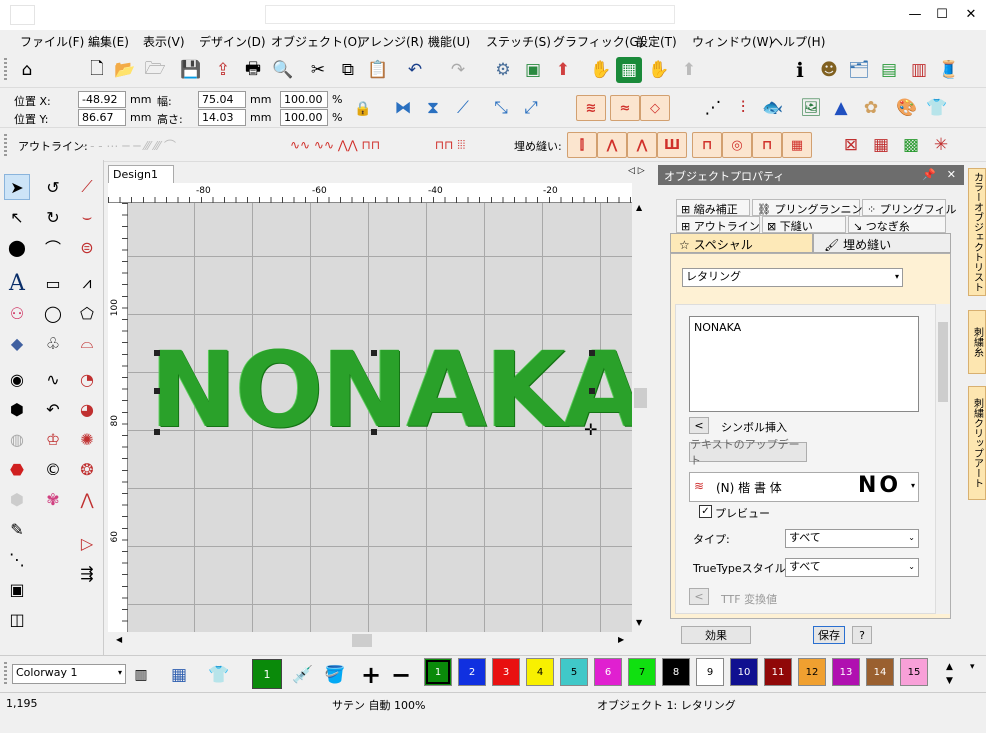  I want to click on color-list-icon: ▤, so click(889, 70).